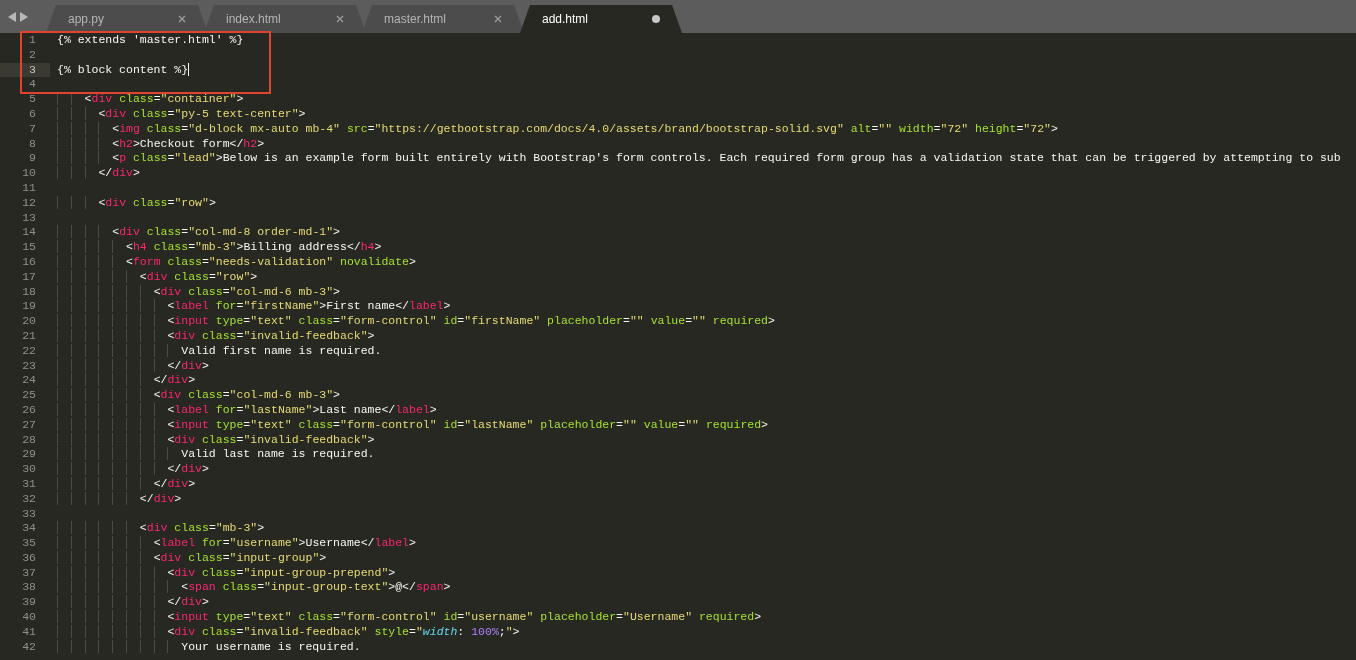 The image size is (1356, 660). I want to click on text-cursor, so click(189, 69).